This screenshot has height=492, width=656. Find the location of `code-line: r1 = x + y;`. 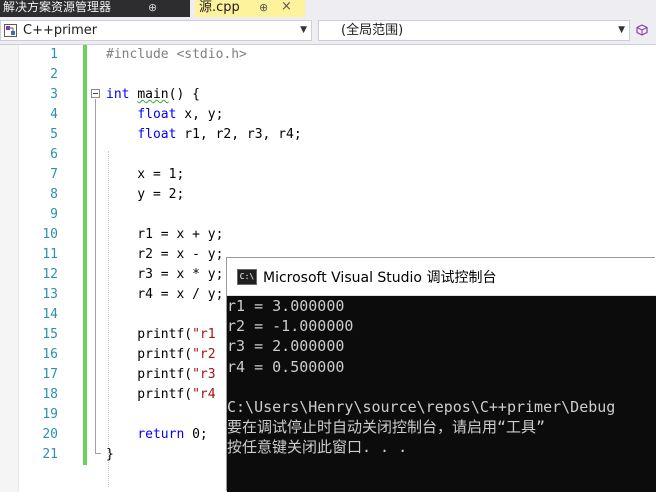

code-line: r1 = x + y; is located at coordinates (381, 235).